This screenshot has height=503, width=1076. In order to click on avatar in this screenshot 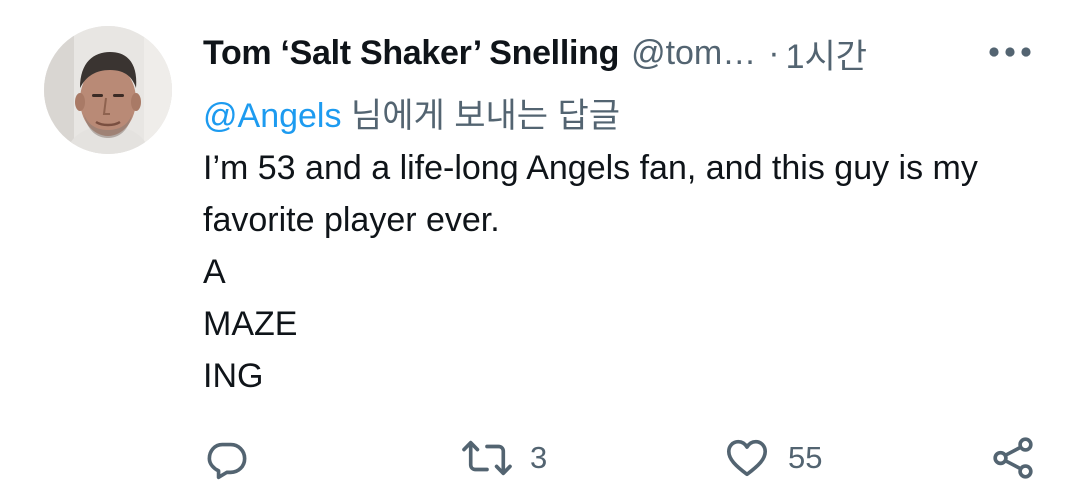, I will do `click(108, 90)`.